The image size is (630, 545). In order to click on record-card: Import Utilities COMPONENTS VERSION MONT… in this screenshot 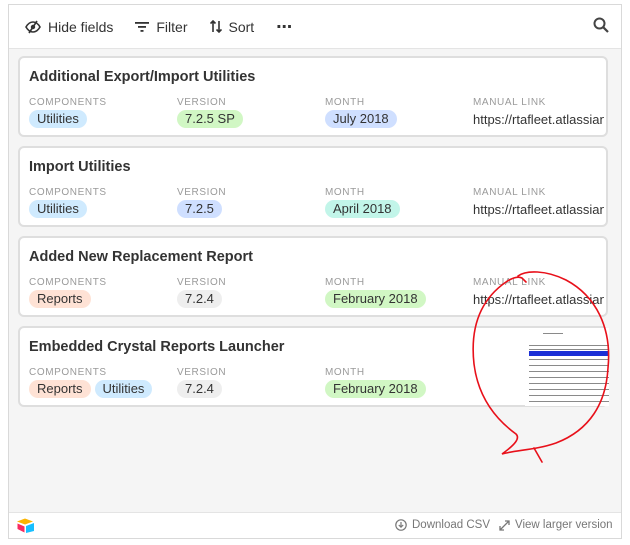, I will do `click(313, 186)`.